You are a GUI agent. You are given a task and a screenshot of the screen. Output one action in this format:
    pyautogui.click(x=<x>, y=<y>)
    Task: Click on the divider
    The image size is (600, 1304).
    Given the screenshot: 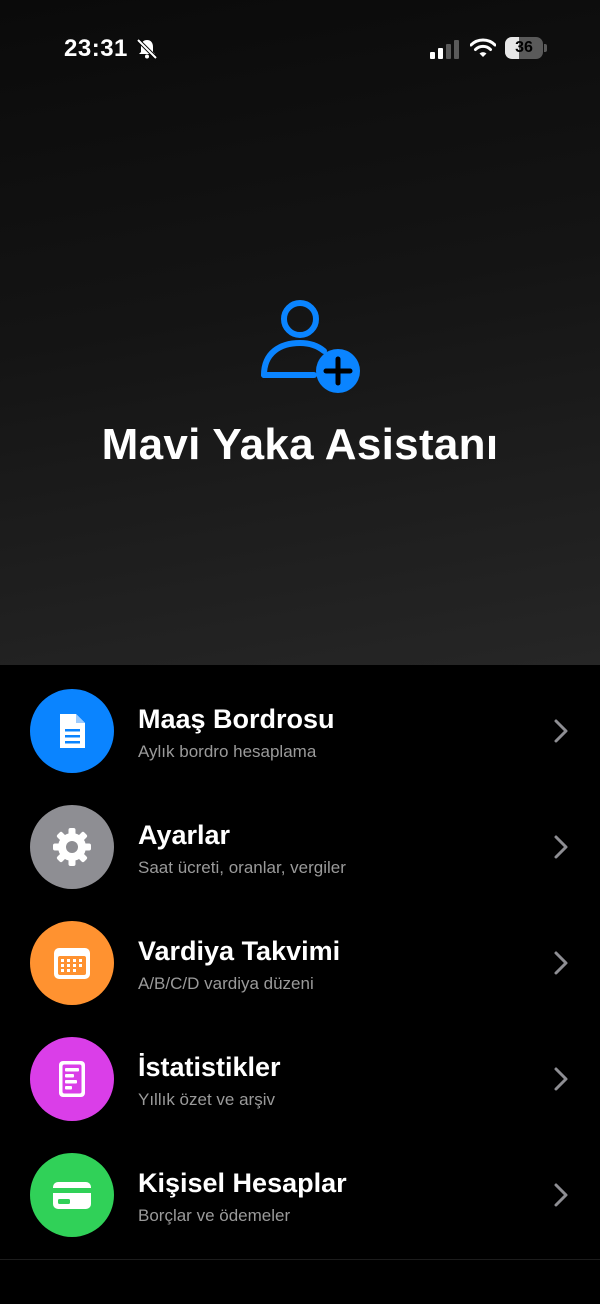 What is the action you would take?
    pyautogui.click(x=300, y=1259)
    